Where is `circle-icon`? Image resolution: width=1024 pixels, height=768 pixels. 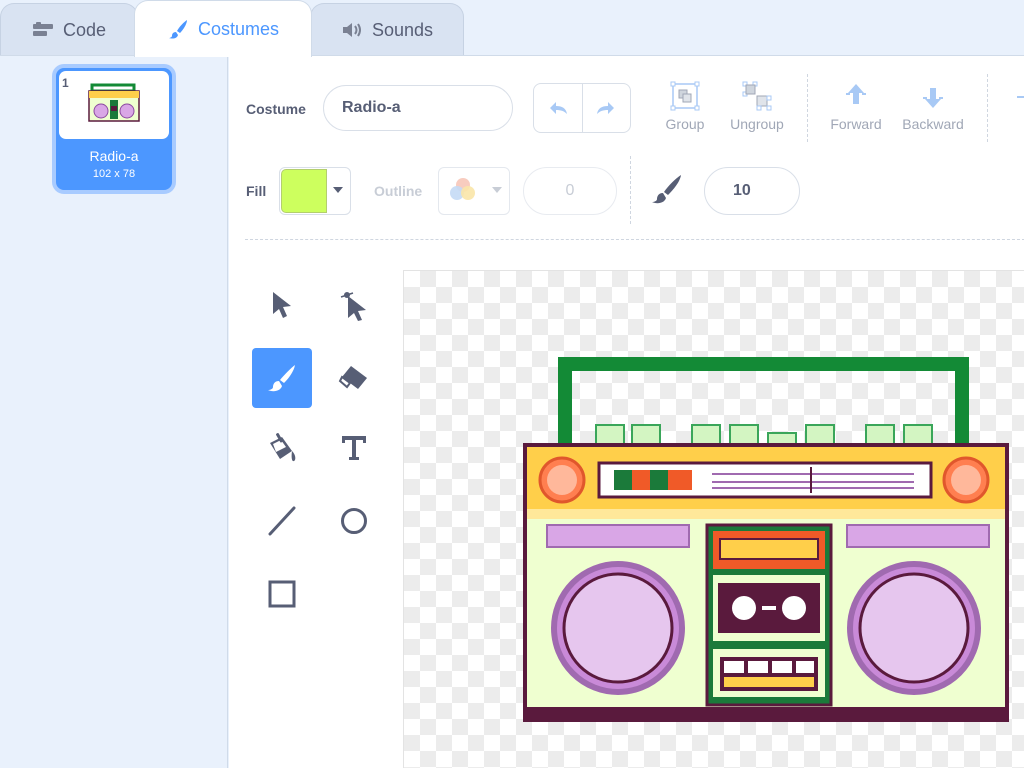 circle-icon is located at coordinates (354, 521).